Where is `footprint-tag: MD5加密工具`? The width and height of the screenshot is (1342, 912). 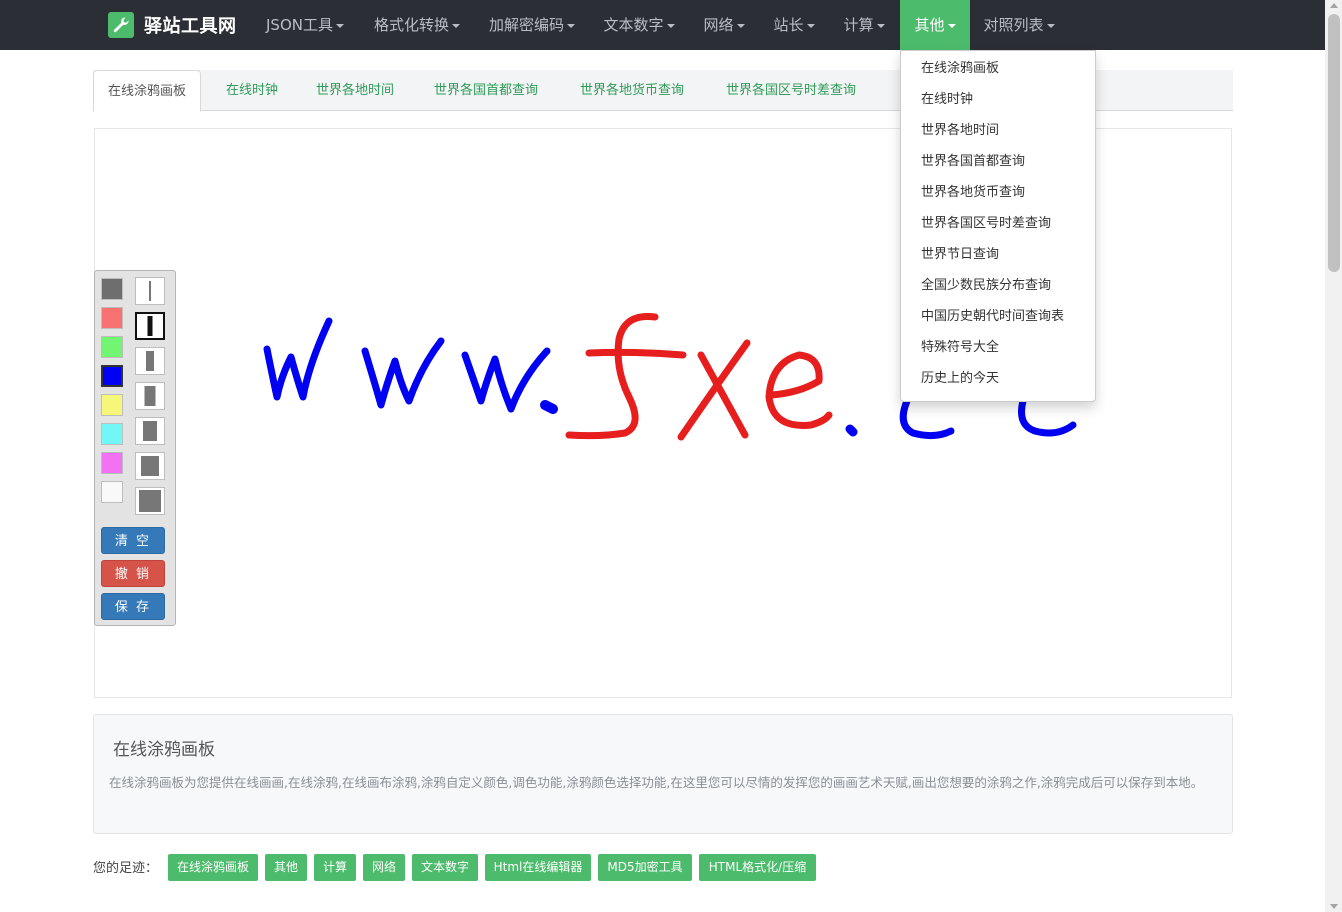
footprint-tag: MD5加密工具 is located at coordinates (645, 867).